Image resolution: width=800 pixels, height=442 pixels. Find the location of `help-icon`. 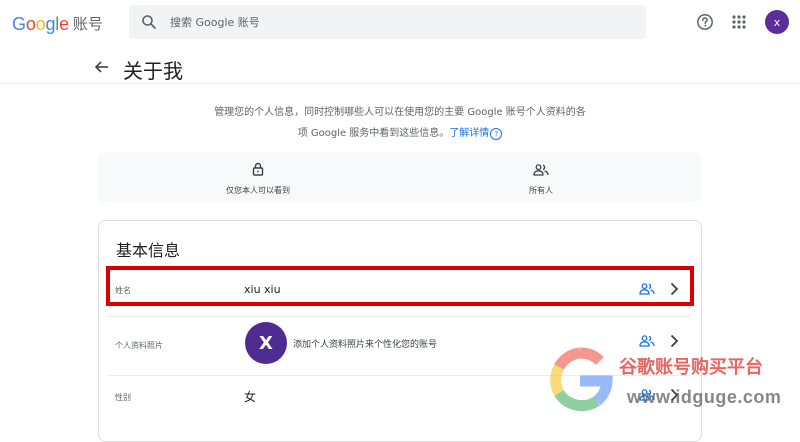

help-icon is located at coordinates (705, 22).